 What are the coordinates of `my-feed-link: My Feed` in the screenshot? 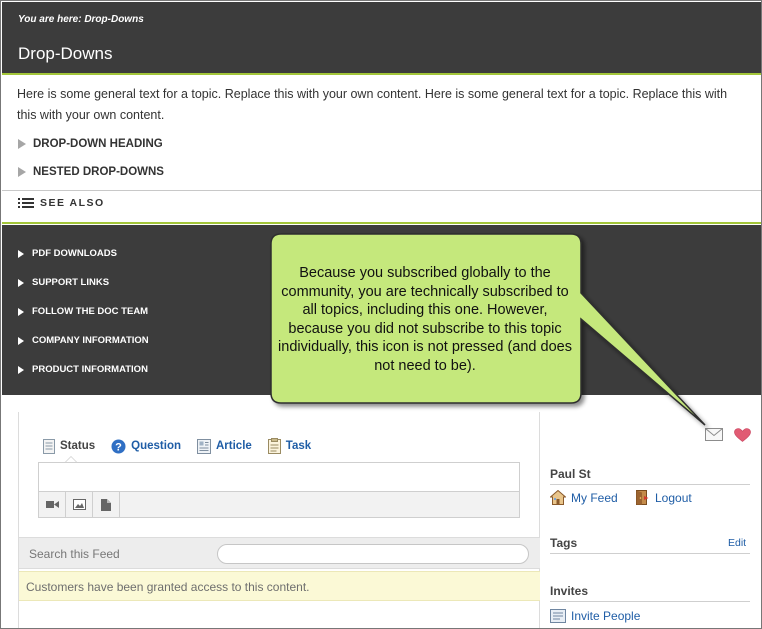 It's located at (584, 497).